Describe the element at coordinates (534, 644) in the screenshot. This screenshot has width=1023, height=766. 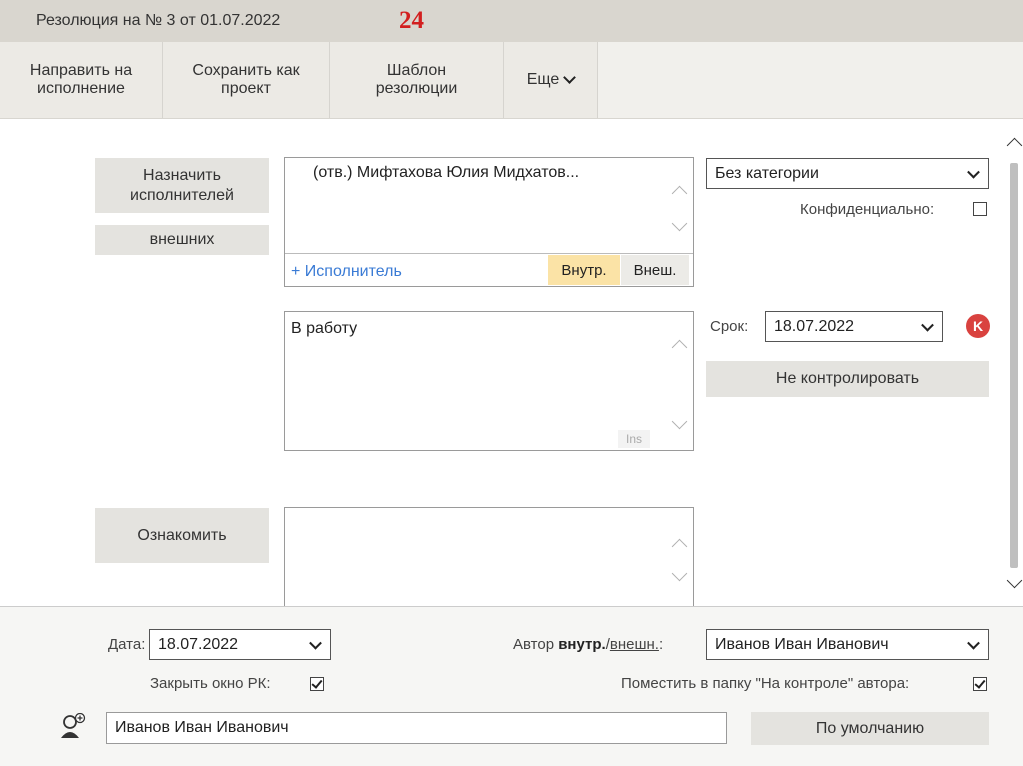
I see `author-prefix: Автор` at that location.